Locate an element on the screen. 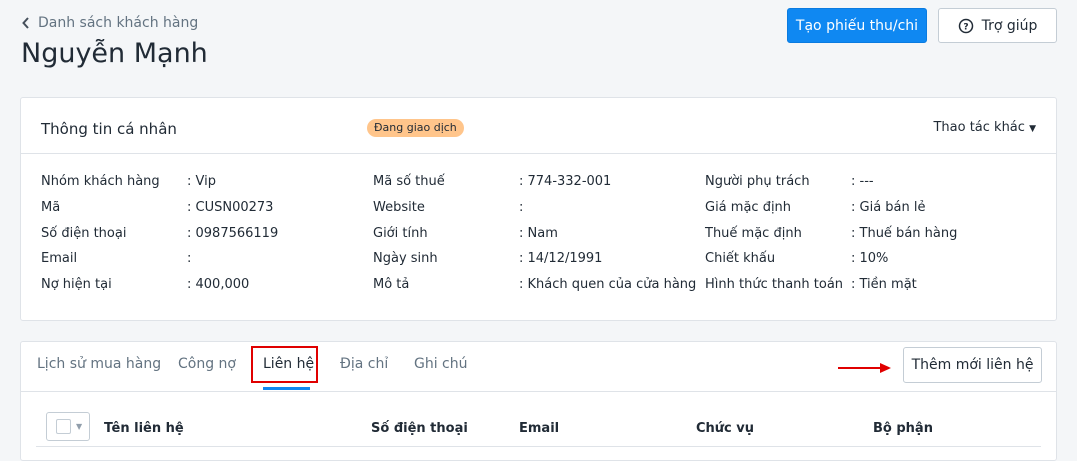 The width and height of the screenshot is (1077, 461). status-badge: Đang giao dịch is located at coordinates (415, 128).